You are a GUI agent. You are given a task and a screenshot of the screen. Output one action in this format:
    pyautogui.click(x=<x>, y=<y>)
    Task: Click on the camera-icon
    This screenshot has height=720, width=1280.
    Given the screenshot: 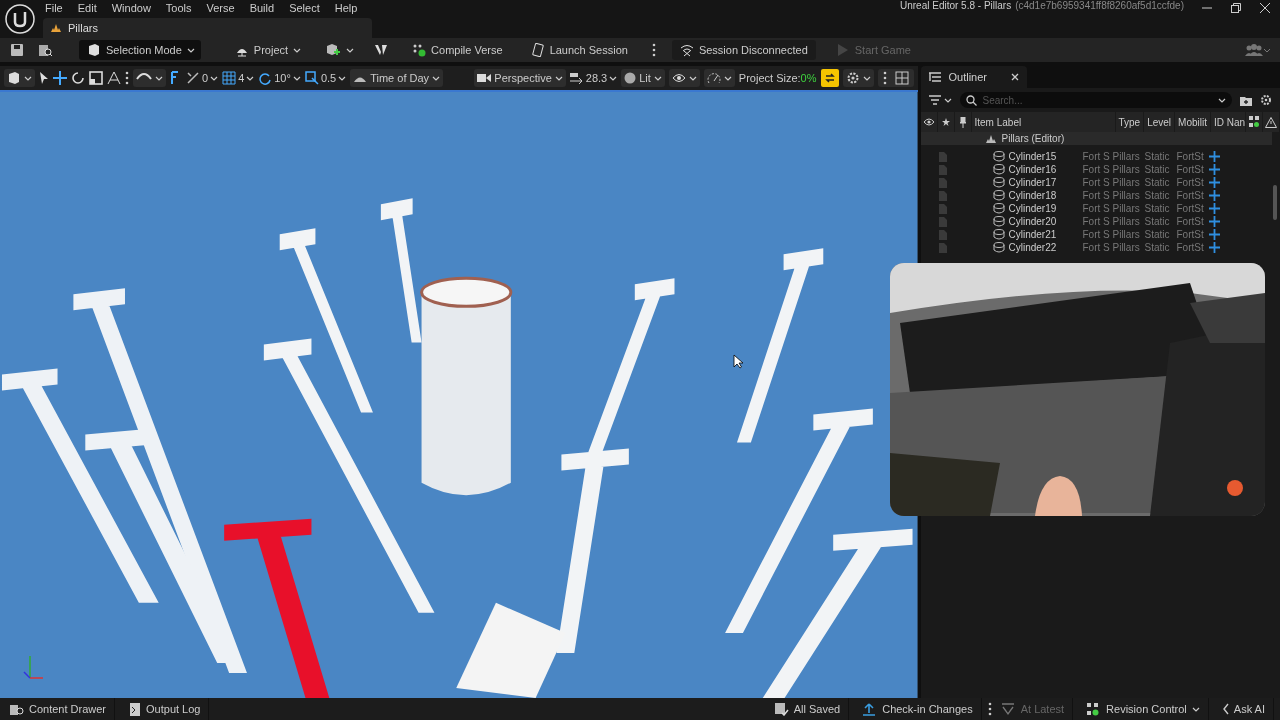 What is the action you would take?
    pyautogui.click(x=484, y=78)
    